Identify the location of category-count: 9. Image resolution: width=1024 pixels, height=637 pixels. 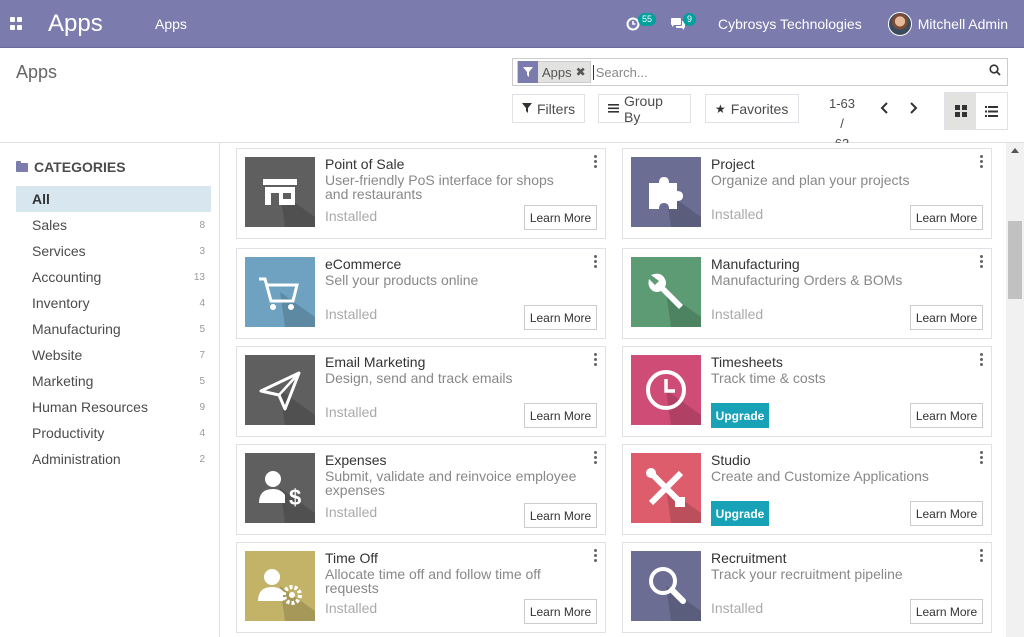
(202, 407).